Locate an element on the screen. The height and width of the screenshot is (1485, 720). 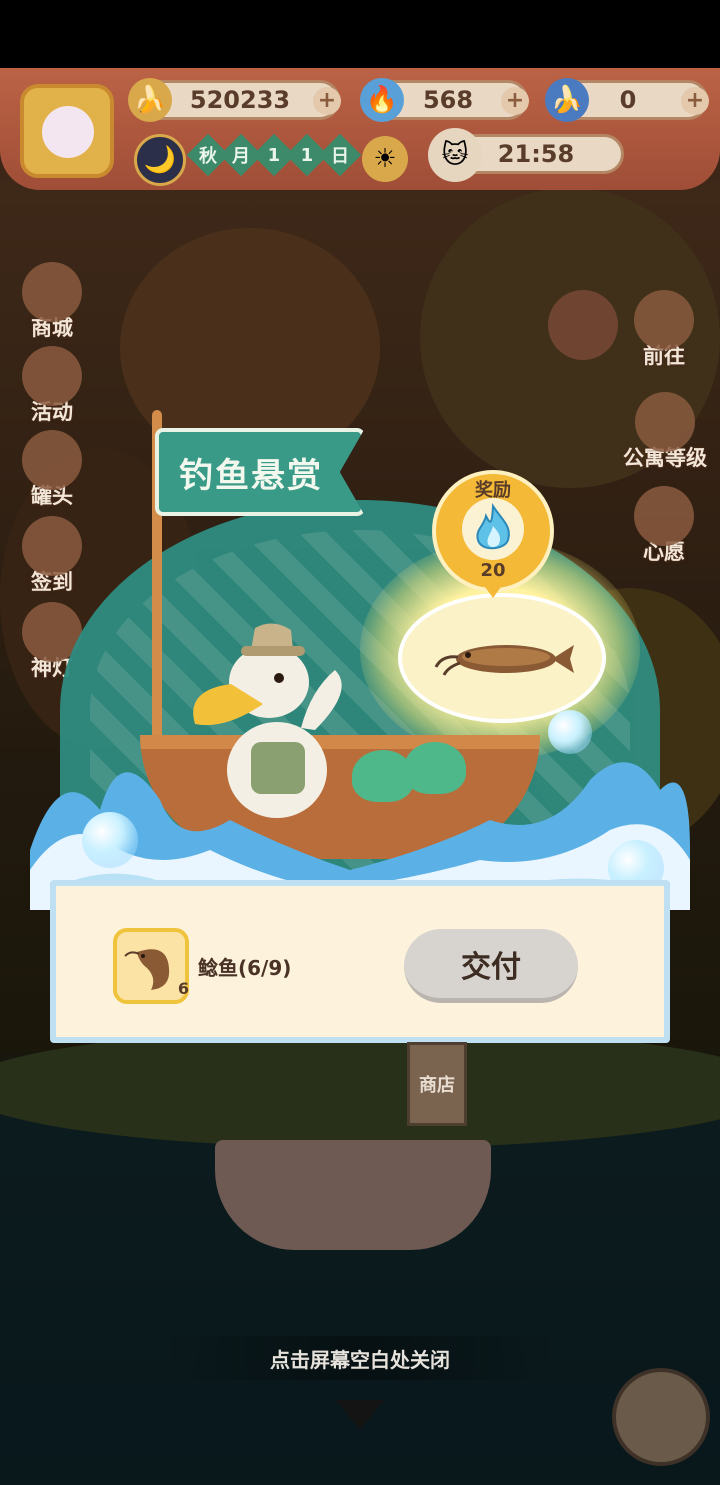
bounty-title: 钓鱼悬赏 is located at coordinates (251, 475).